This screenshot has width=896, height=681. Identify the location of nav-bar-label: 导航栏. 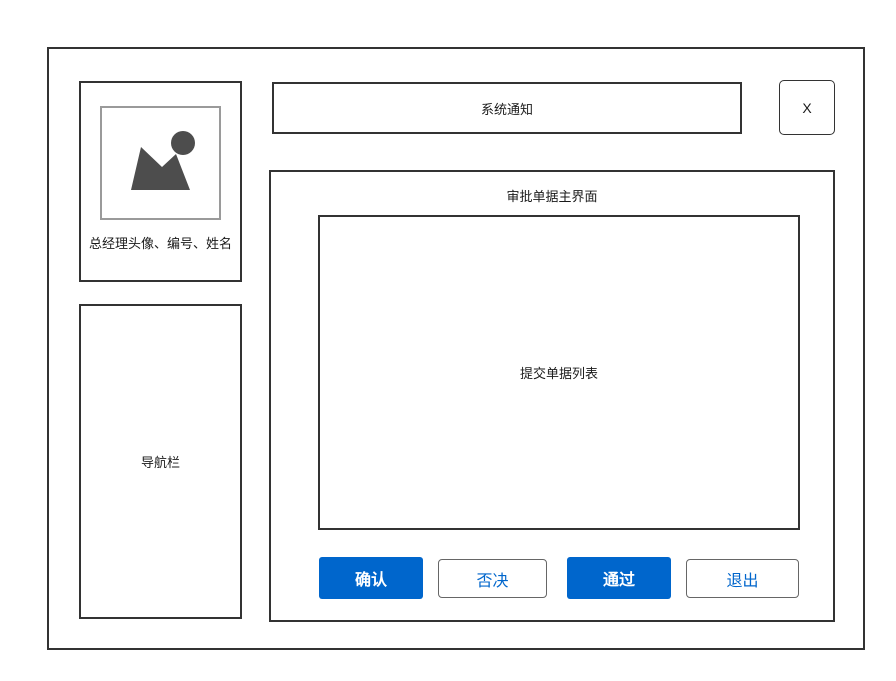
(160, 463).